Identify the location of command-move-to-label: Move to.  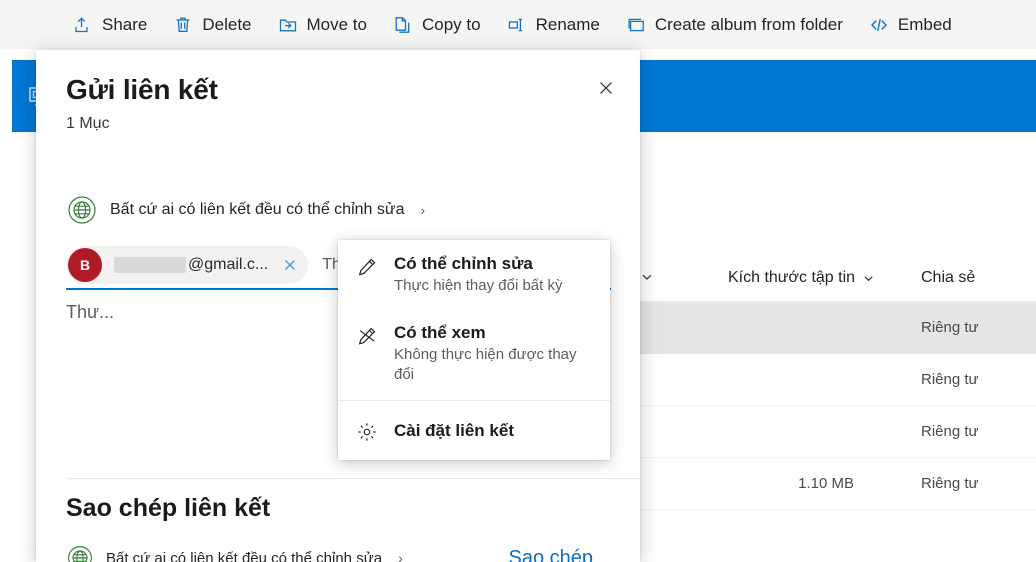
(336, 24).